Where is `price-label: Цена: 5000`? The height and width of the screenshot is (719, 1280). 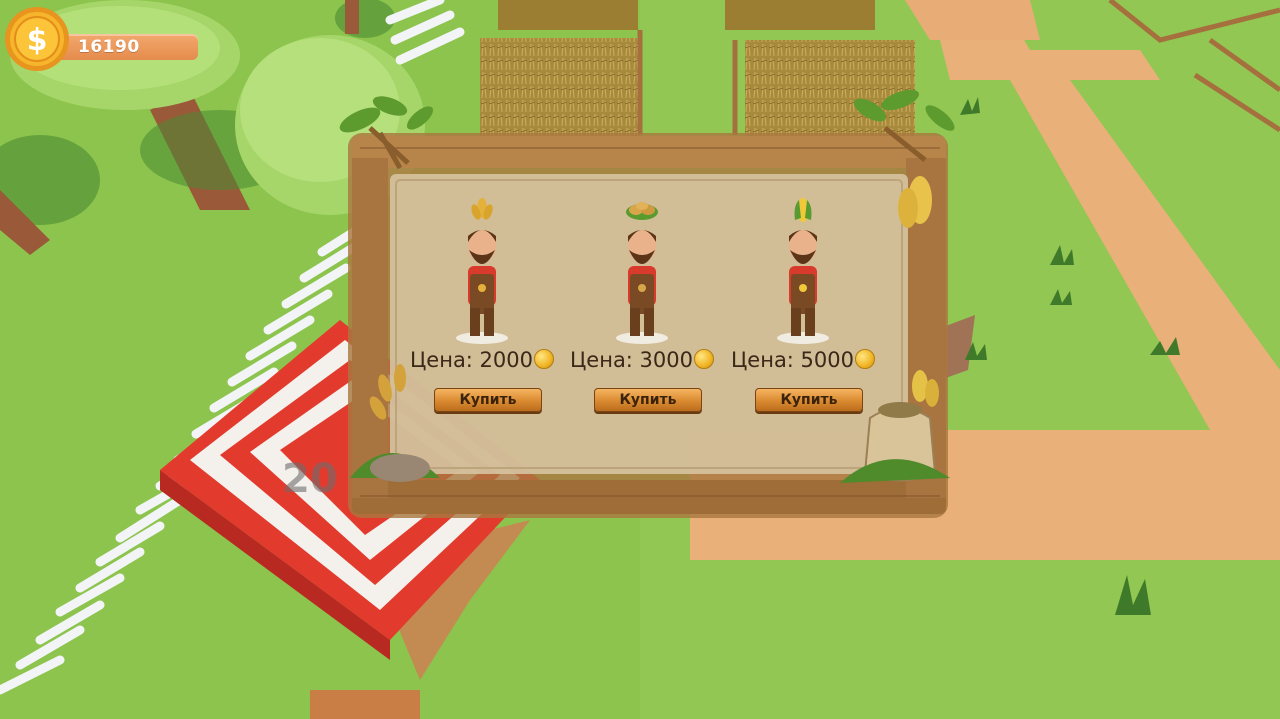
price-label: Цена: 5000 is located at coordinates (803, 360).